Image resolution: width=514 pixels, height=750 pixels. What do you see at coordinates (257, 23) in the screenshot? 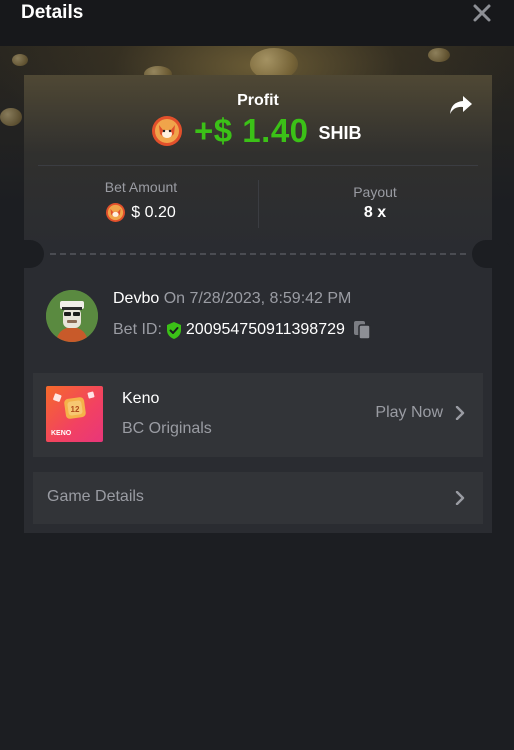
I see `header: Details` at bounding box center [257, 23].